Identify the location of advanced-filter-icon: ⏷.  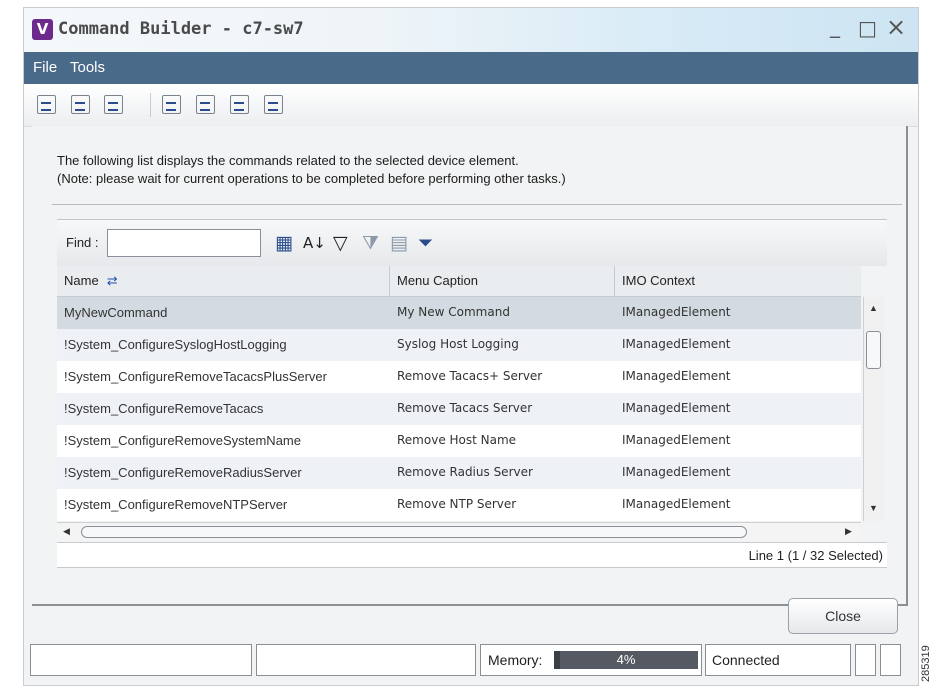
(425, 243).